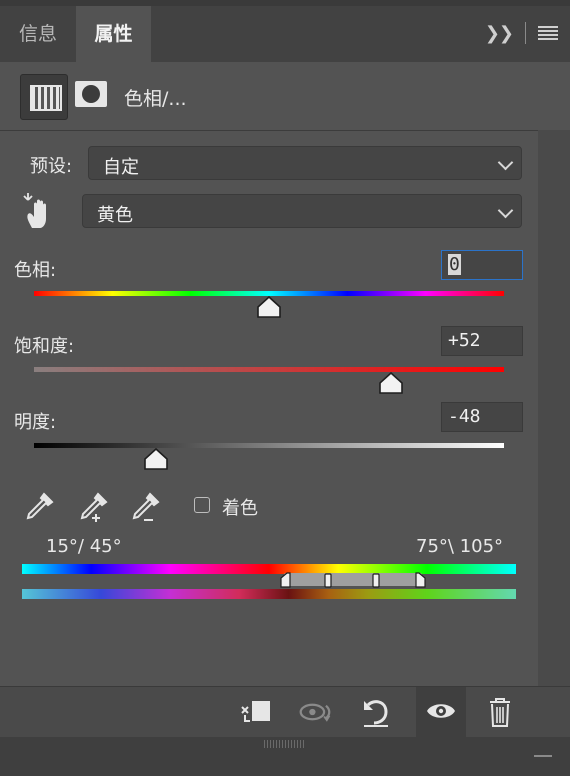  I want to click on visibility-toggle-button, so click(441, 712).